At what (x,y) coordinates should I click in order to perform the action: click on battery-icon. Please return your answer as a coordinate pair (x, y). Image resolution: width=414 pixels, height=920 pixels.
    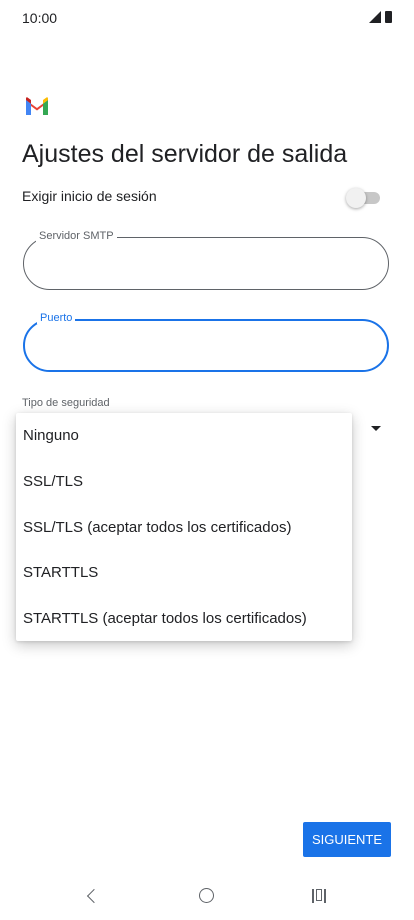
    Looking at the image, I should click on (388, 17).